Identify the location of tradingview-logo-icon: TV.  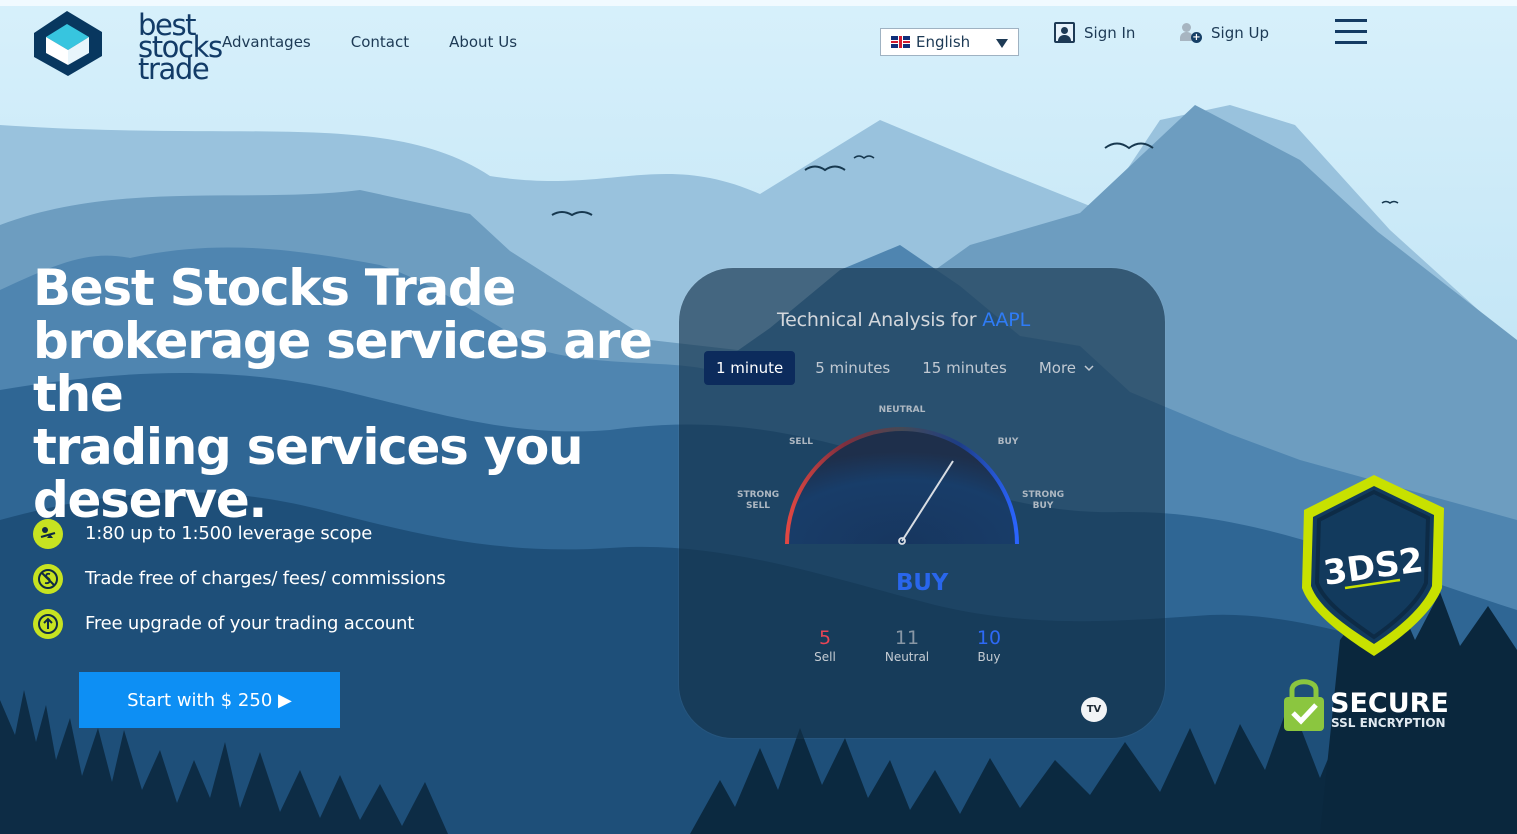
(1094, 709).